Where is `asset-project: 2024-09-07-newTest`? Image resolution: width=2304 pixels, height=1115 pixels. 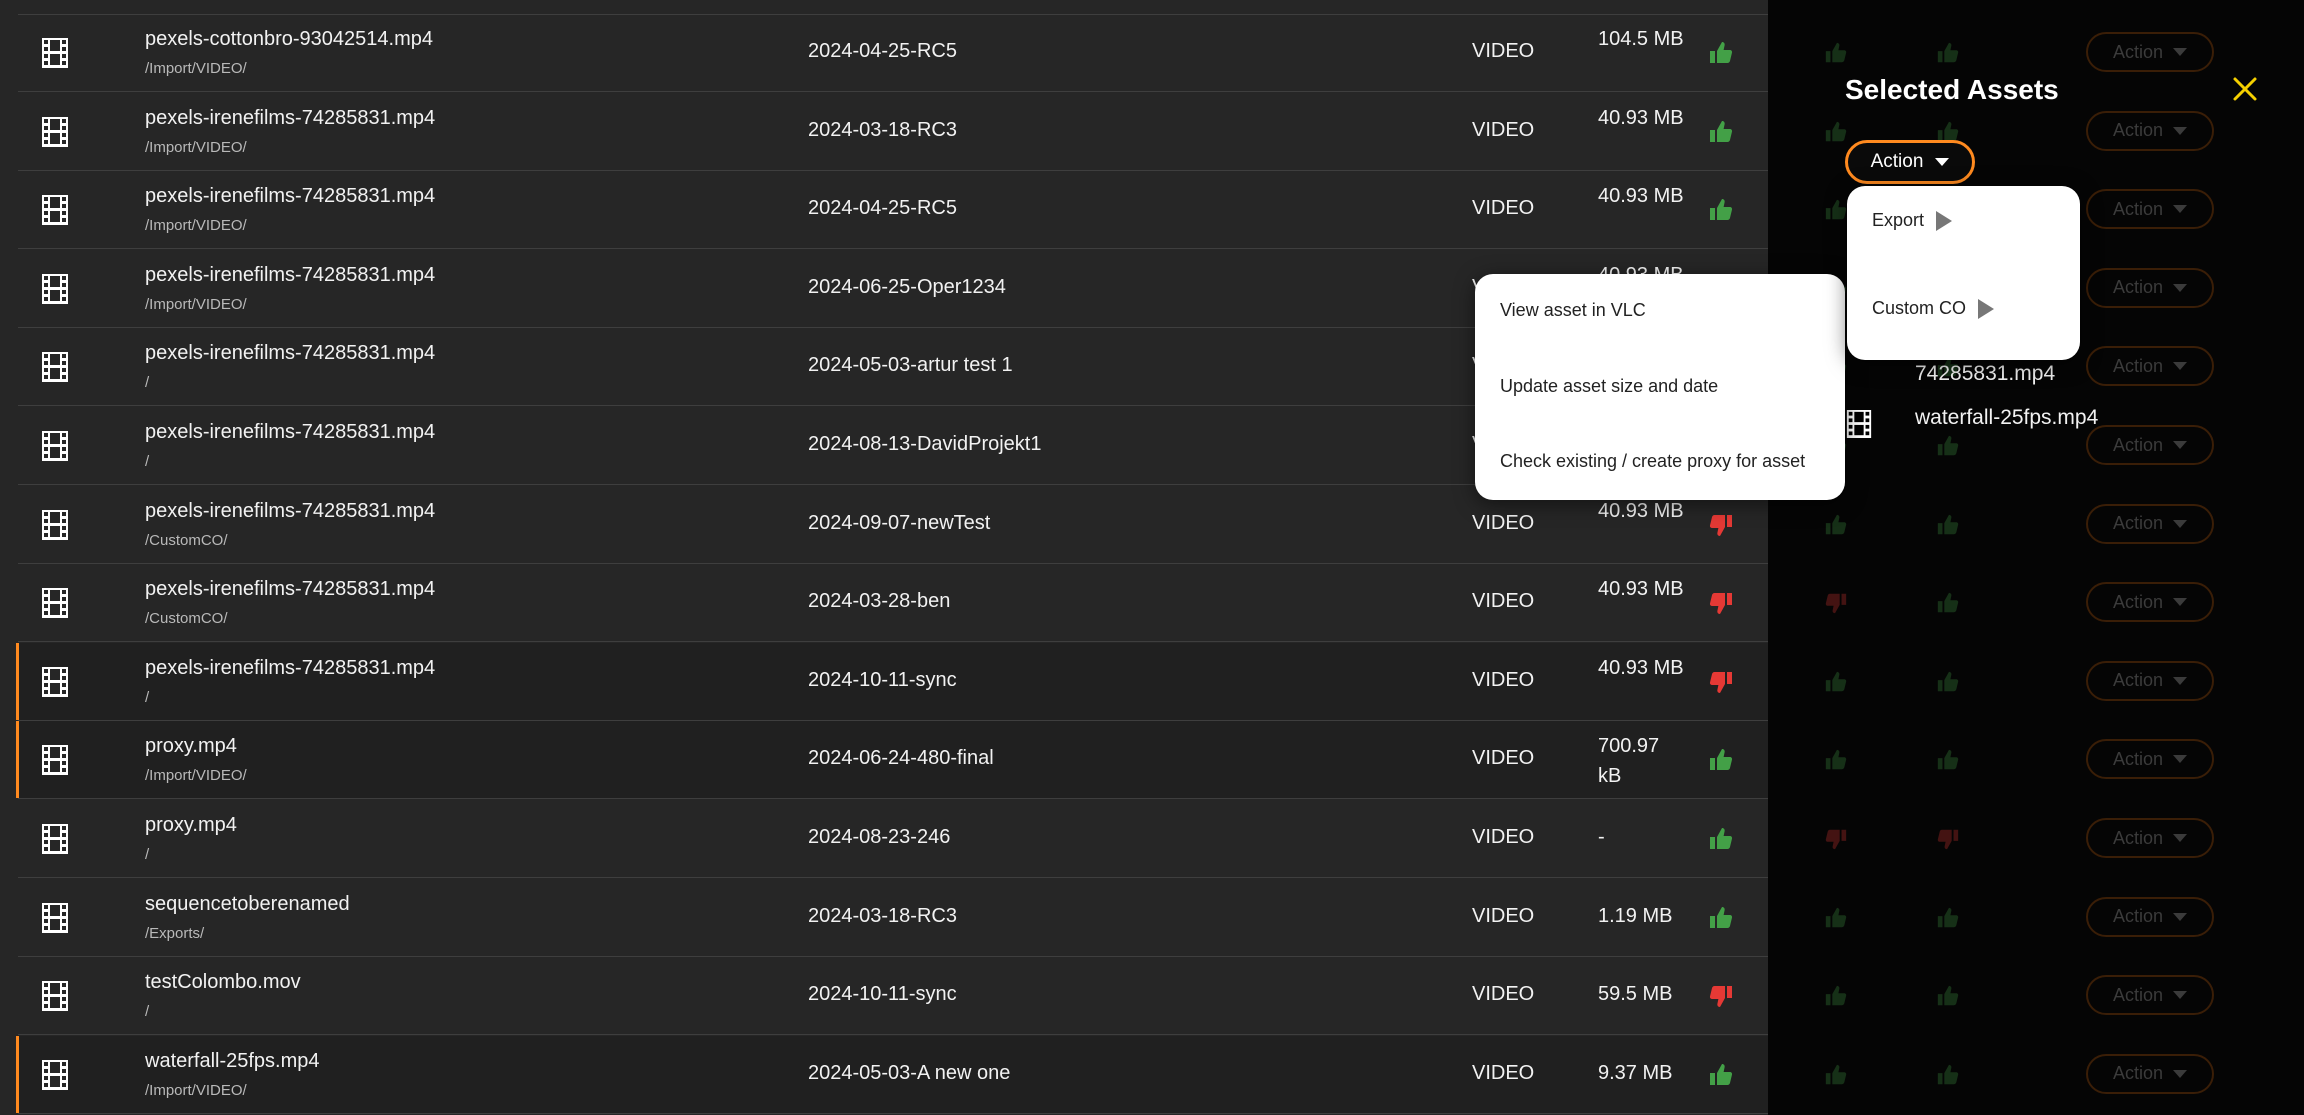 asset-project: 2024-09-07-newTest is located at coordinates (899, 522).